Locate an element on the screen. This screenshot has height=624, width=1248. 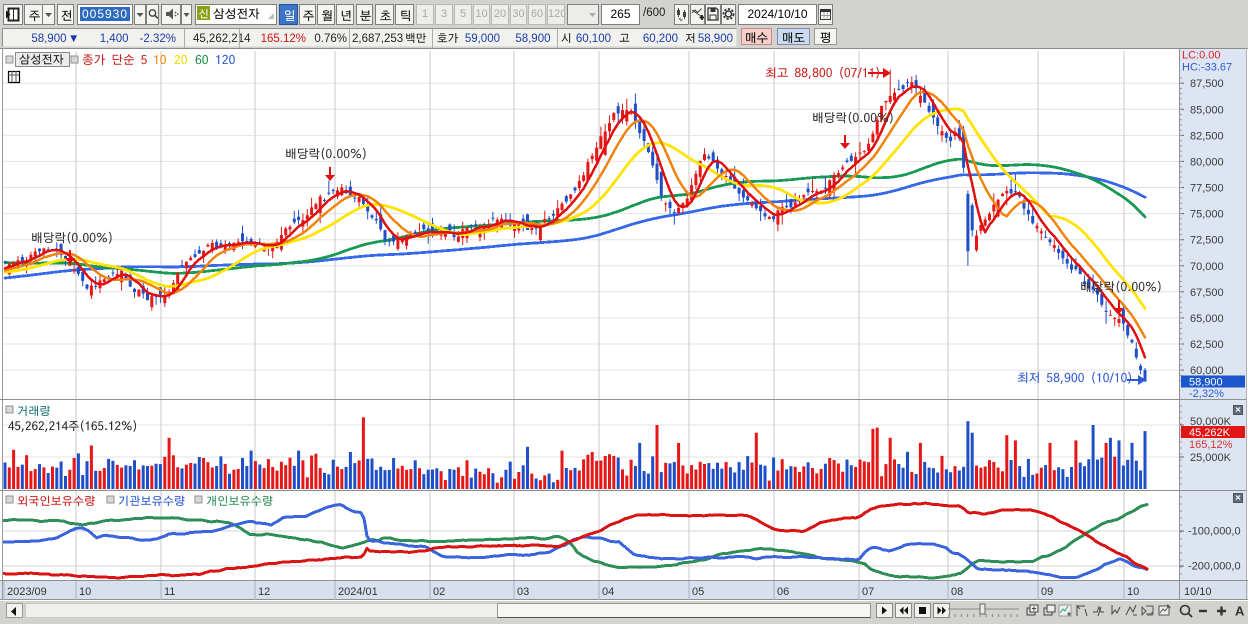
svg-text: 62,500 is located at coordinates (1207, 345).